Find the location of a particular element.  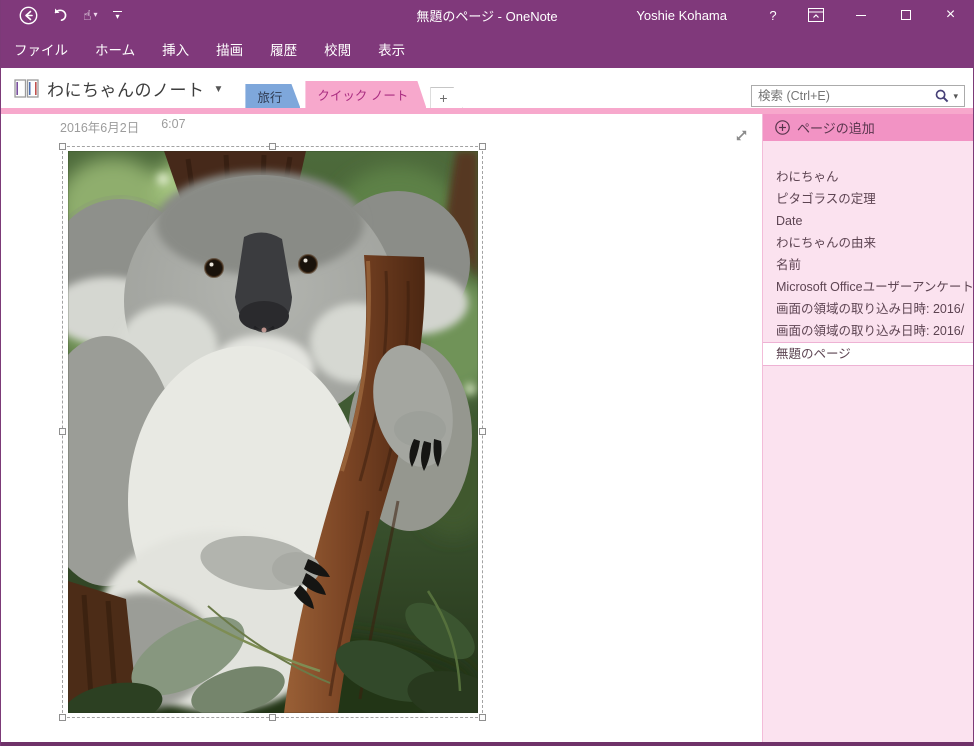

resize-handle-middle-left is located at coordinates (62, 431).